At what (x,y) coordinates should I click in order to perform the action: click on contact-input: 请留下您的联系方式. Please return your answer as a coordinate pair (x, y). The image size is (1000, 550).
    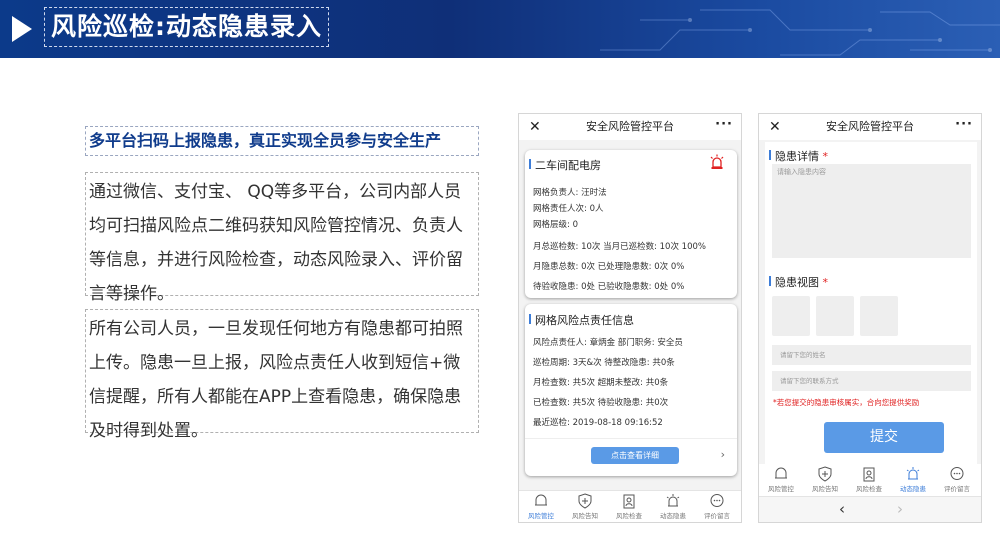
    Looking at the image, I should click on (871, 381).